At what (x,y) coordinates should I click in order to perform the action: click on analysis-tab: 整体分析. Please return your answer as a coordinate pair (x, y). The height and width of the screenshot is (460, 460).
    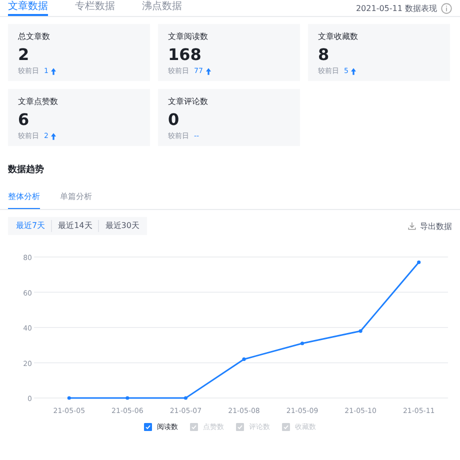
    Looking at the image, I should click on (24, 200).